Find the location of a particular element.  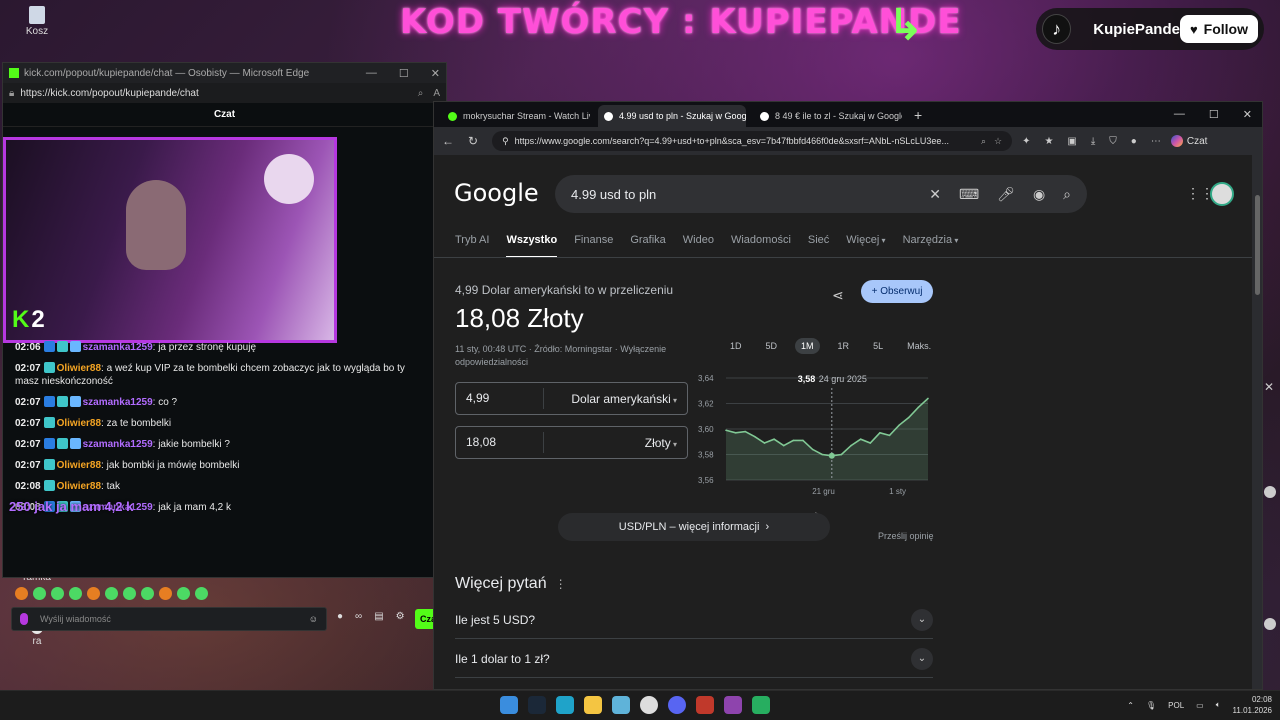

range-tab: 1M is located at coordinates (807, 346).